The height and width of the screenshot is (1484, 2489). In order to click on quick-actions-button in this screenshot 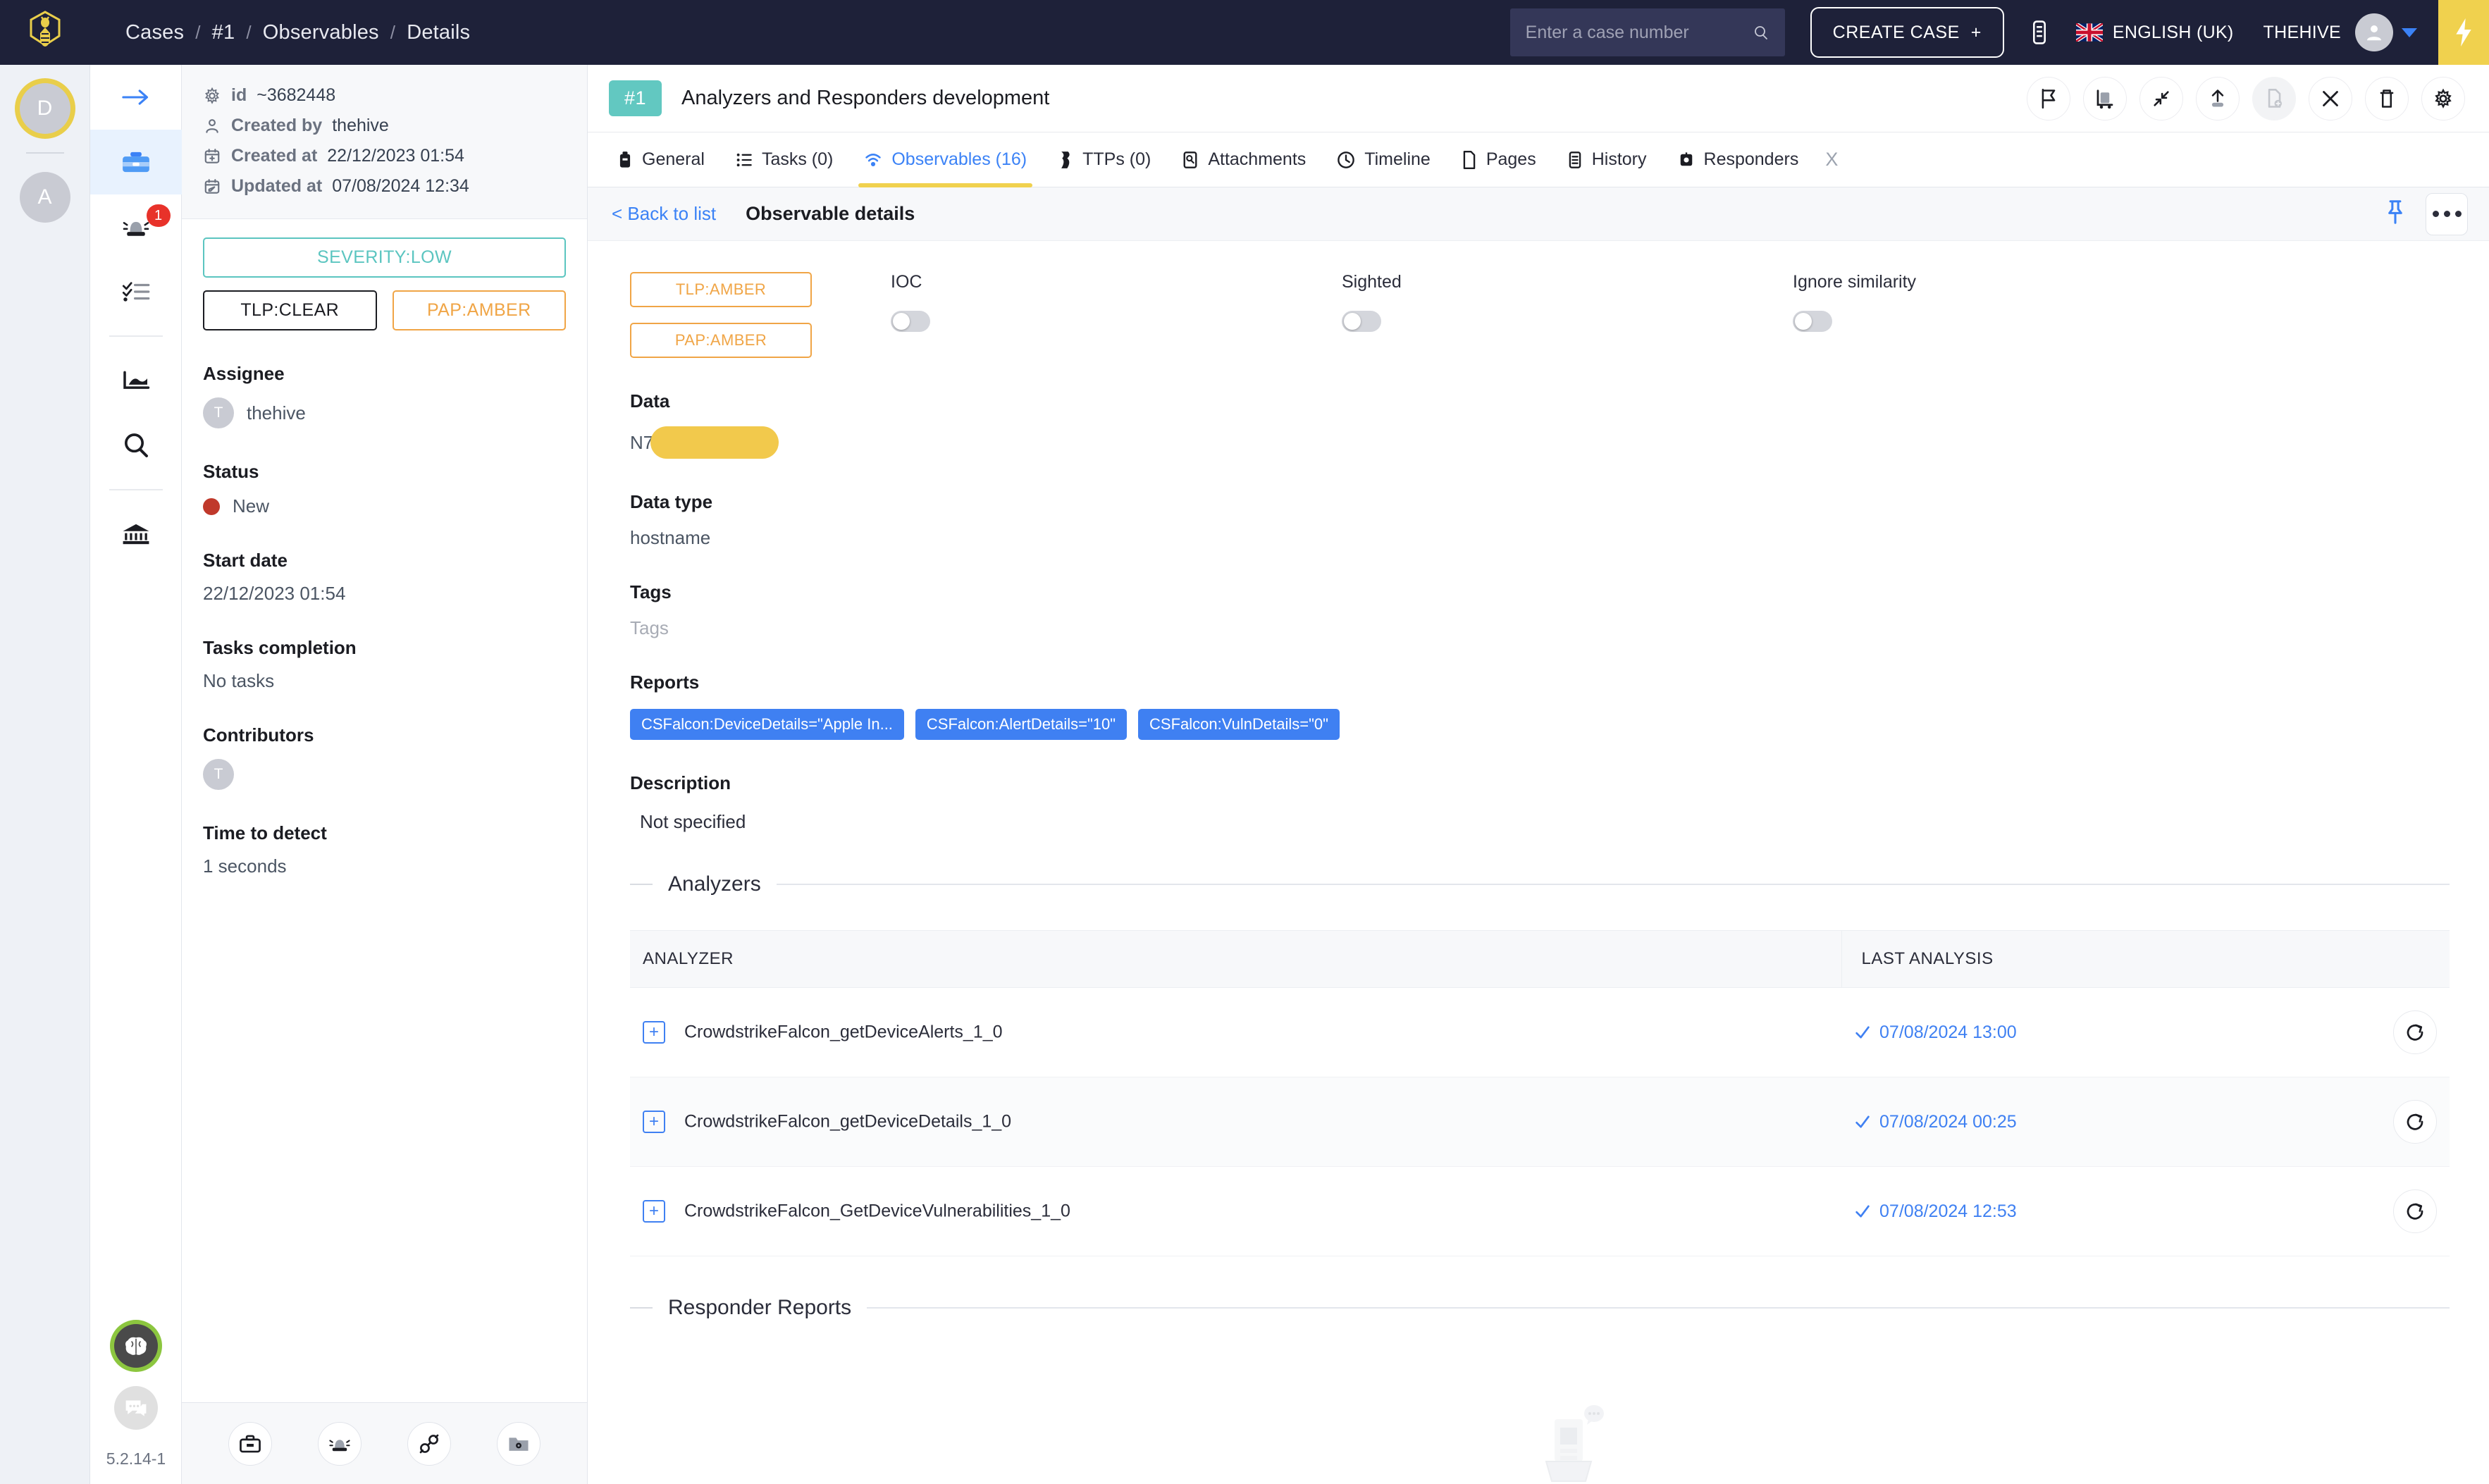, I will do `click(2463, 32)`.